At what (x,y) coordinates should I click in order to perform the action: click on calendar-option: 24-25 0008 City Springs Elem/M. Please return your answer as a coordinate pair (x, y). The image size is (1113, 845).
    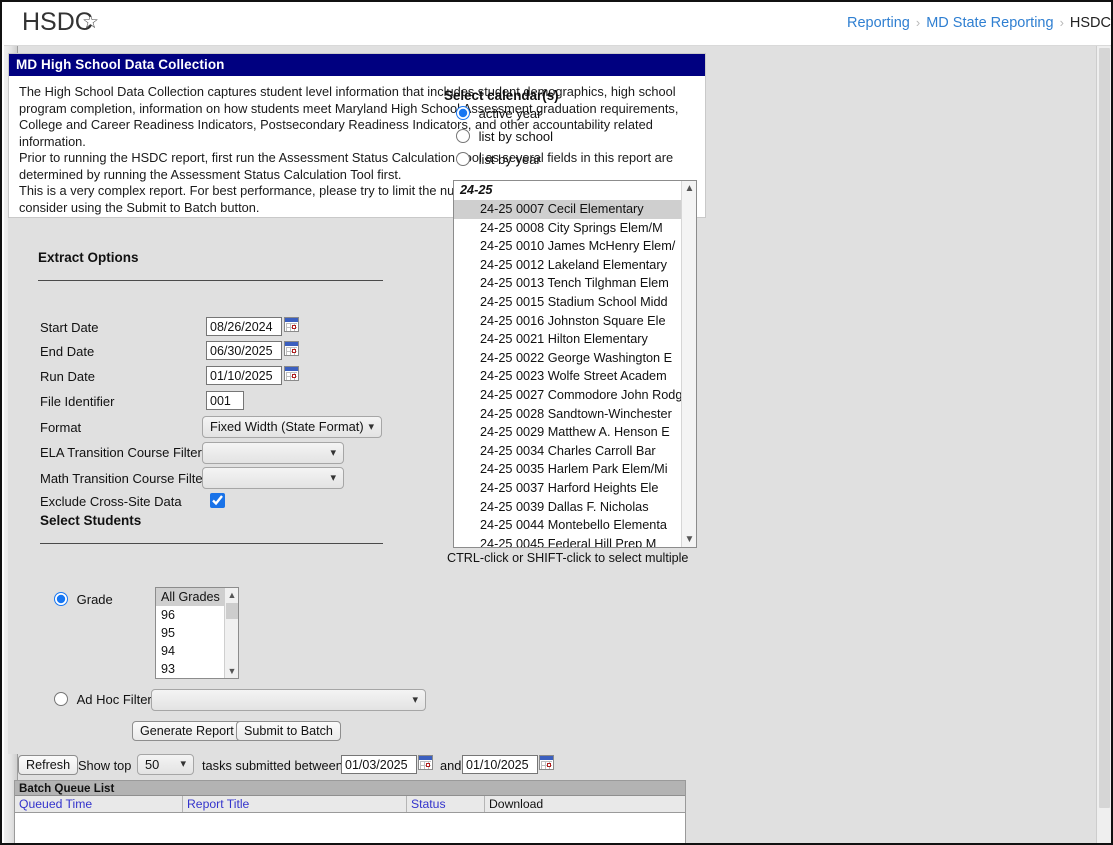
    Looking at the image, I should click on (575, 228).